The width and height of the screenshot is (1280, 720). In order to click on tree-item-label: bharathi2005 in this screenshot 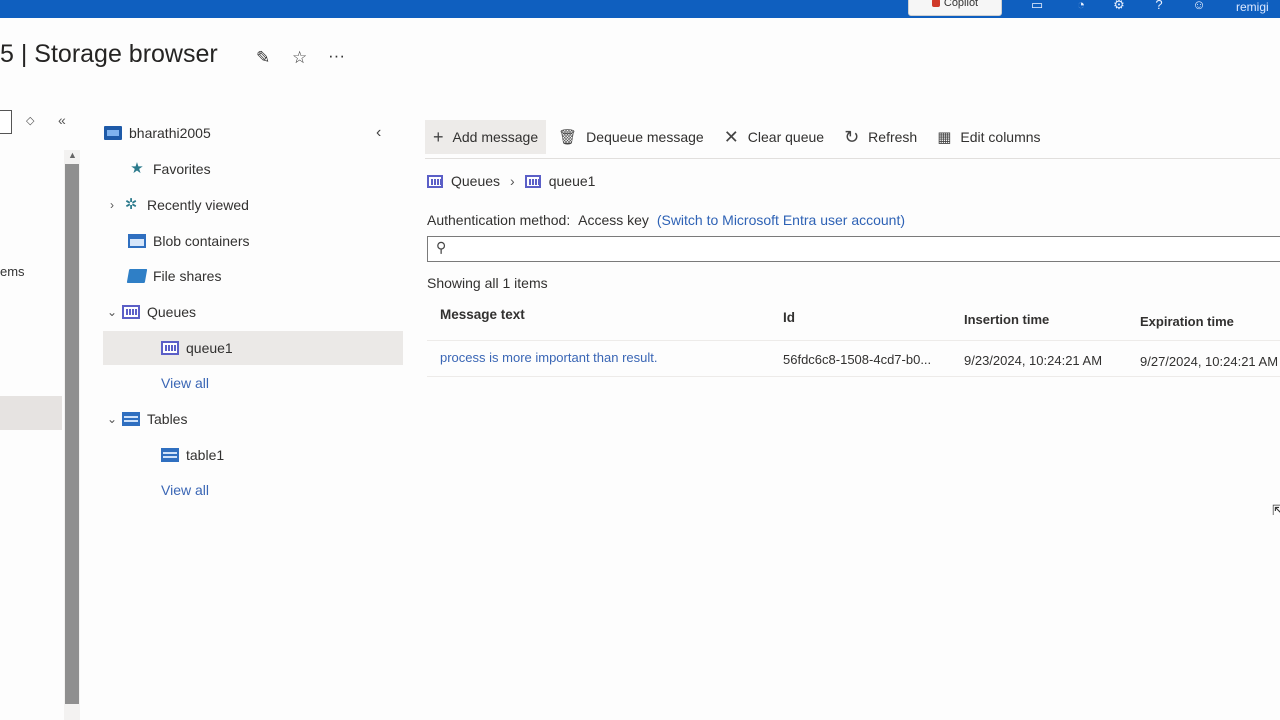, I will do `click(170, 133)`.